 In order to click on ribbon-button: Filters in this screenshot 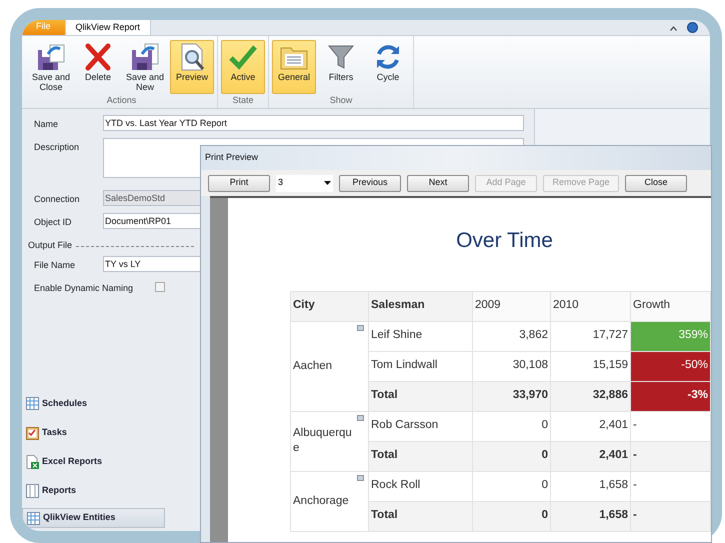, I will do `click(341, 67)`.